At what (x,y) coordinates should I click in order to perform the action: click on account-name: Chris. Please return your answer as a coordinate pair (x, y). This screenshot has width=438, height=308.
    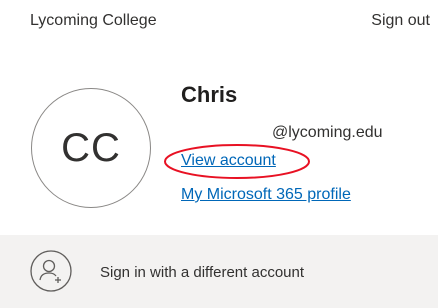
    Looking at the image, I should click on (209, 94).